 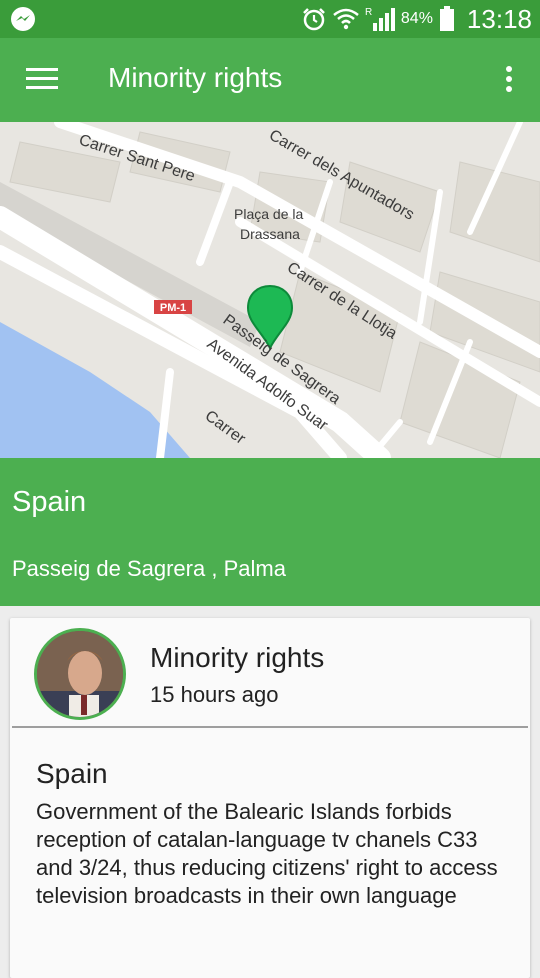 I want to click on wifi-icon, so click(x=346, y=19).